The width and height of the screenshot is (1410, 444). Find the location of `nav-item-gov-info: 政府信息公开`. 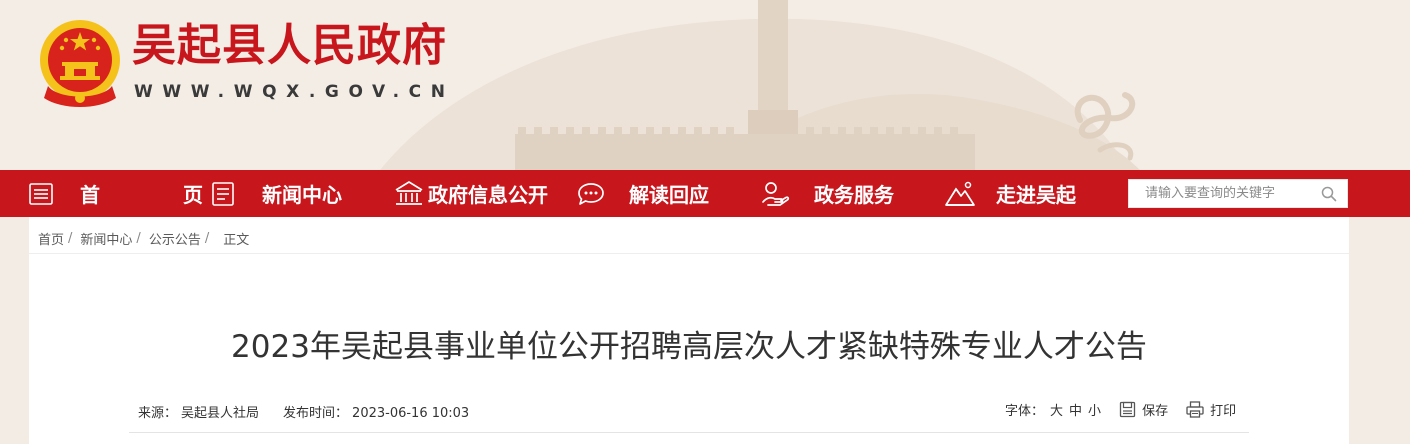

nav-item-gov-info: 政府信息公开 is located at coordinates (471, 193).